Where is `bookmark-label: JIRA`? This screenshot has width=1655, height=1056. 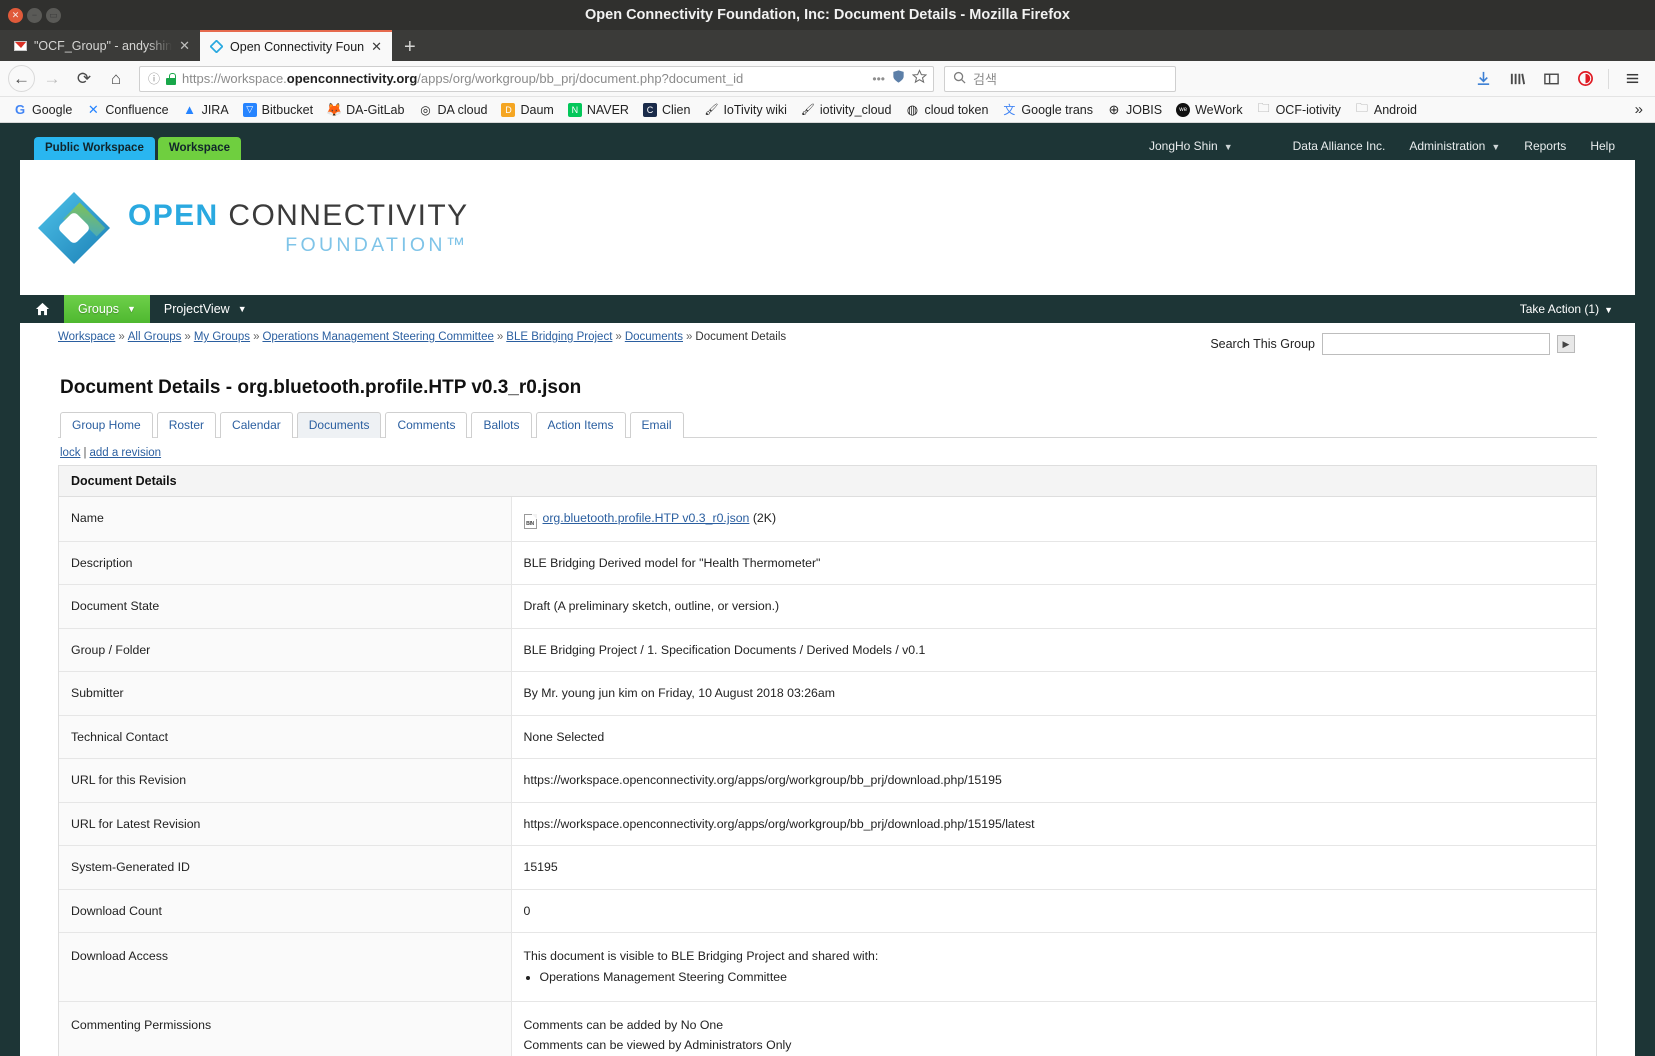 bookmark-label: JIRA is located at coordinates (215, 109).